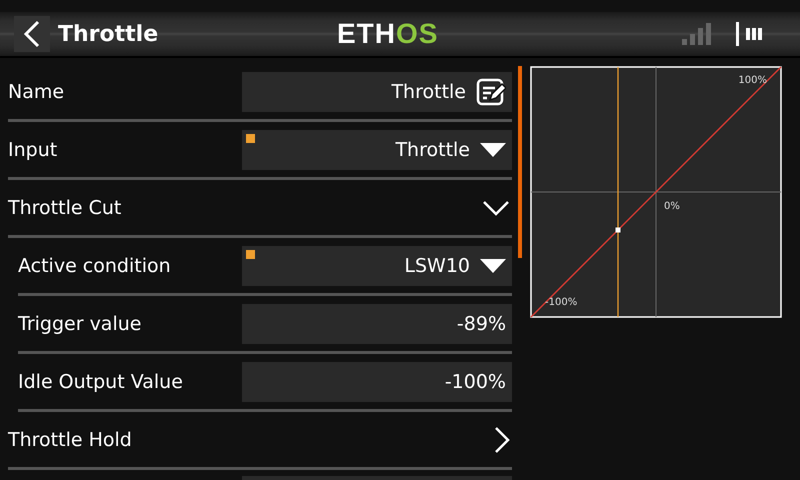 This screenshot has width=800, height=480. I want to click on back-button, so click(32, 34).